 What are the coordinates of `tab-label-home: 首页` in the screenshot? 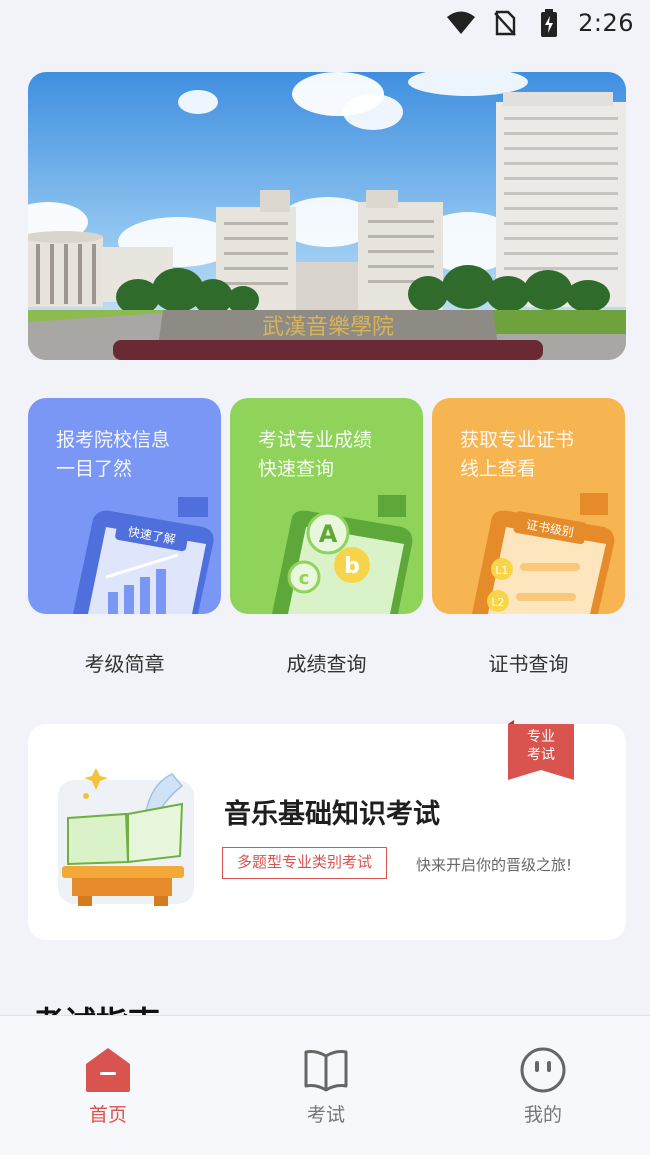 It's located at (107, 1115).